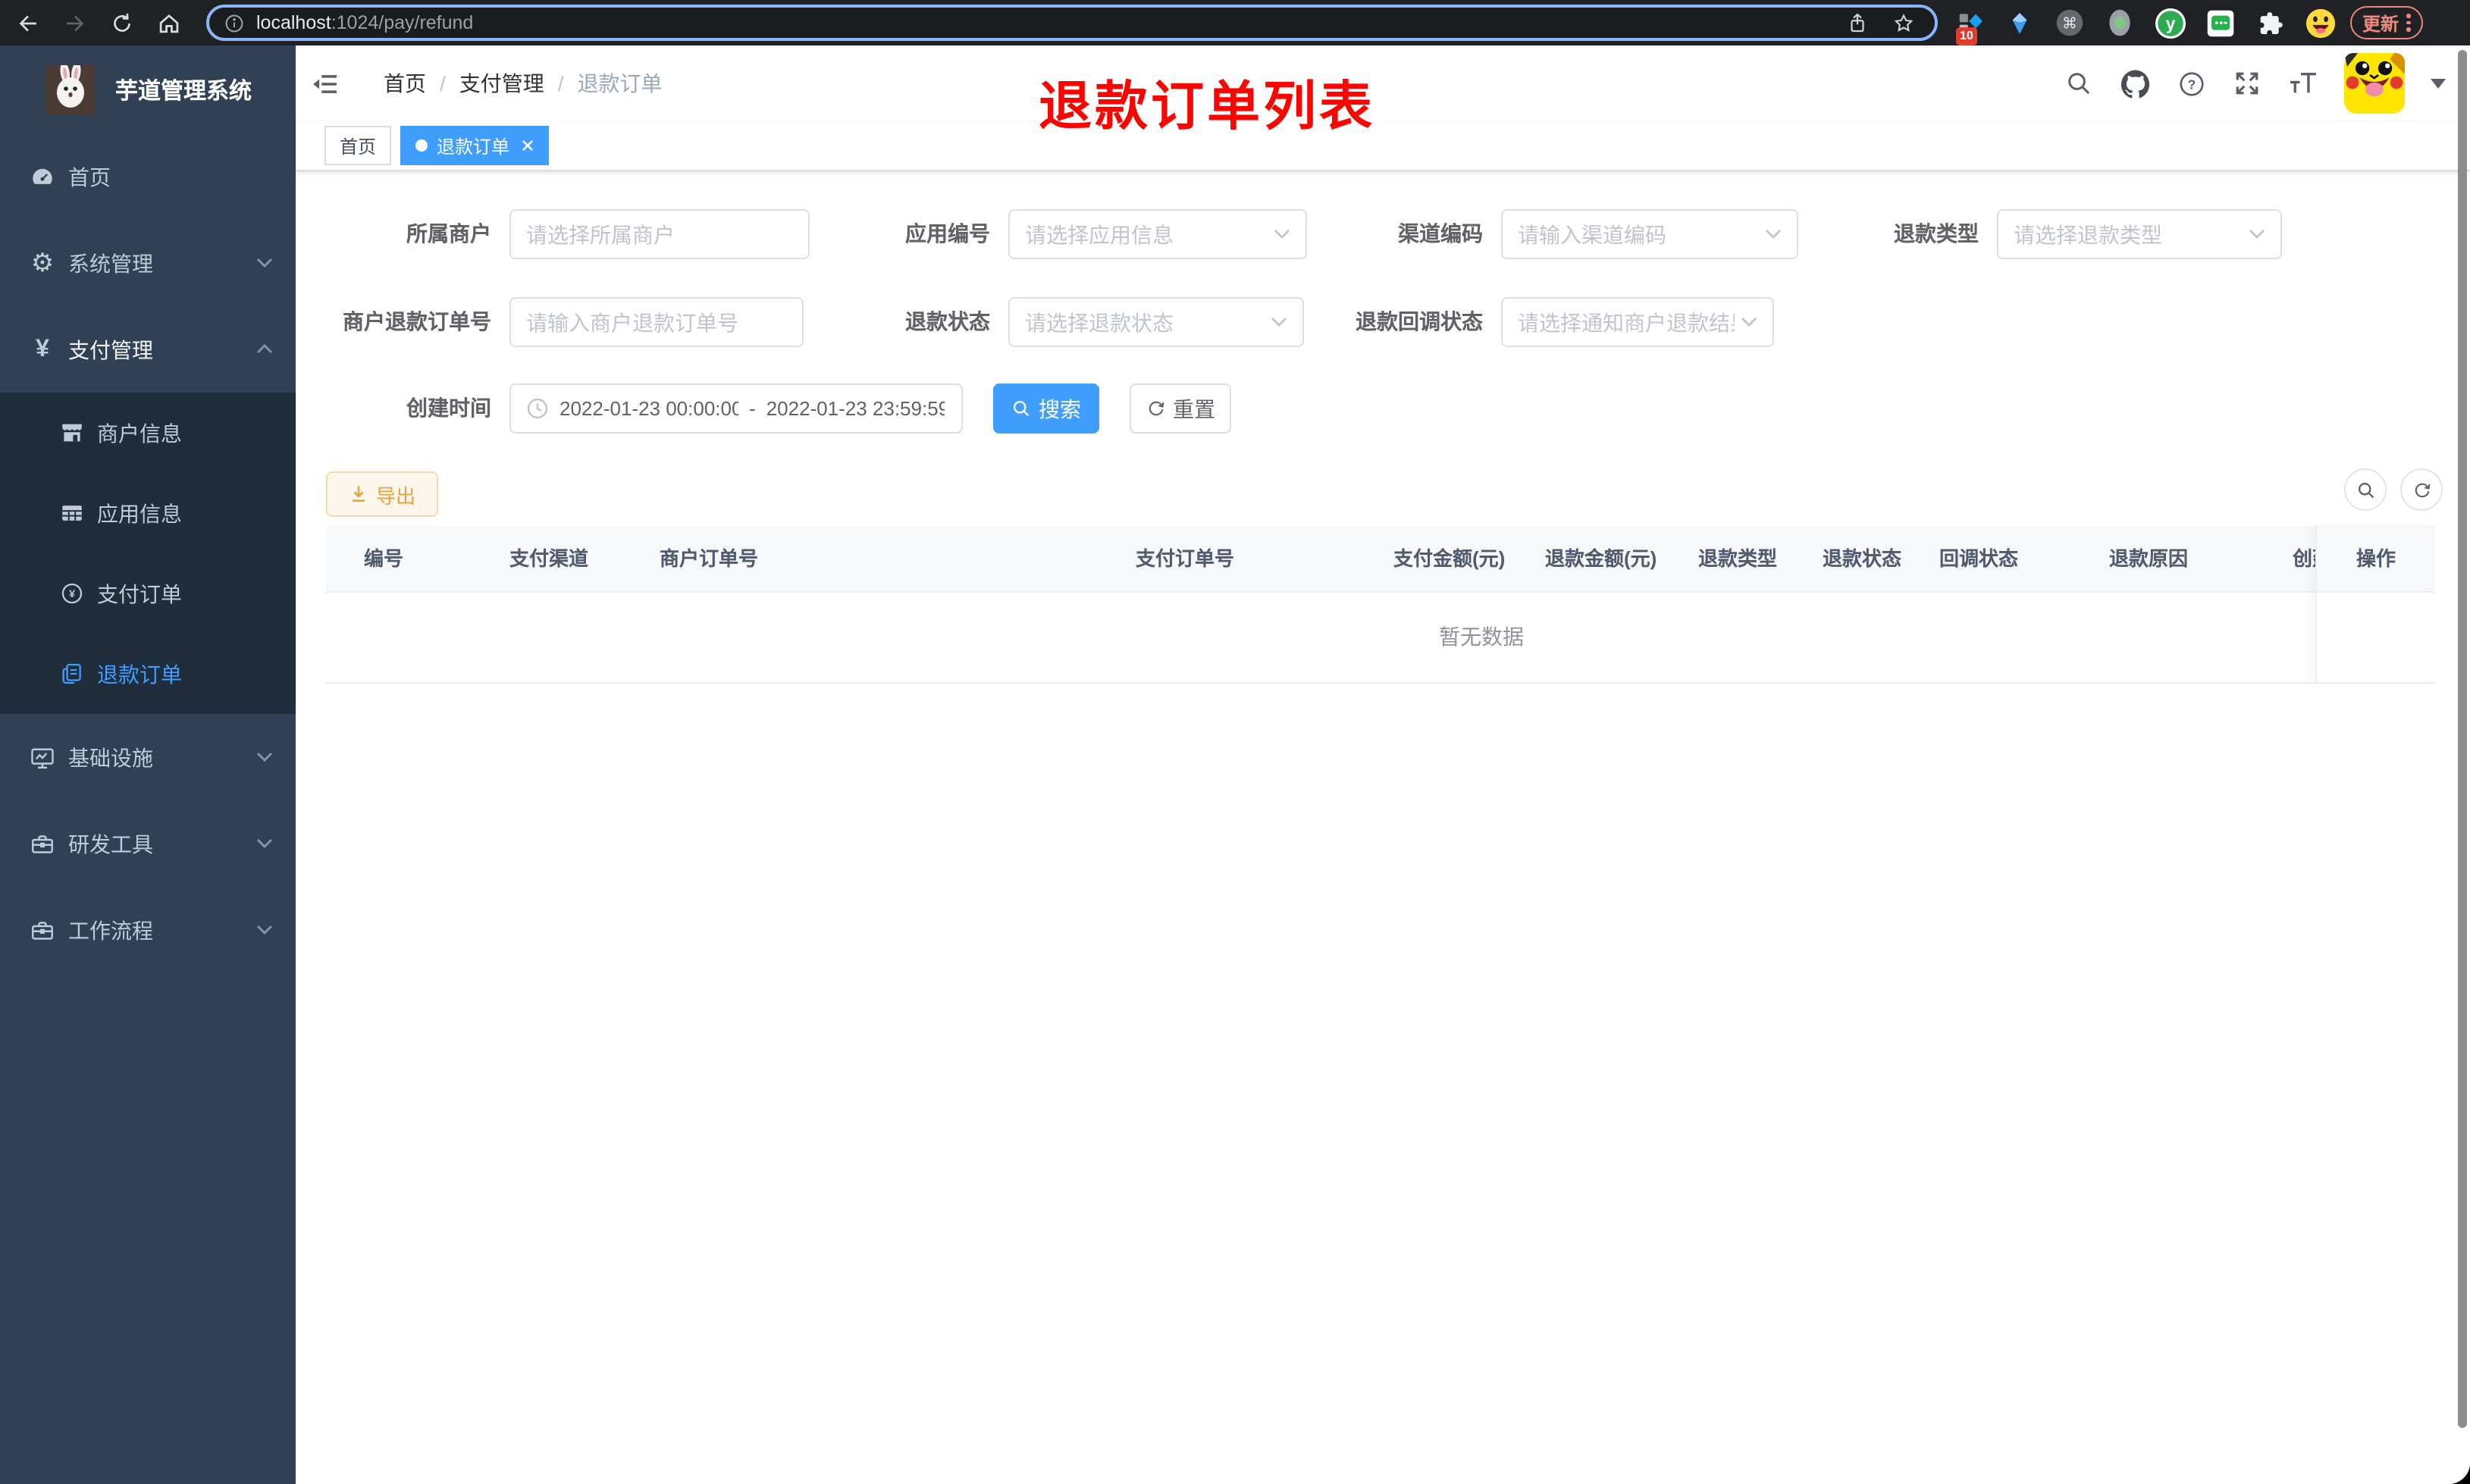 The width and height of the screenshot is (2470, 1484). I want to click on sidebar-item-merchant-info: 商户信息, so click(148, 433).